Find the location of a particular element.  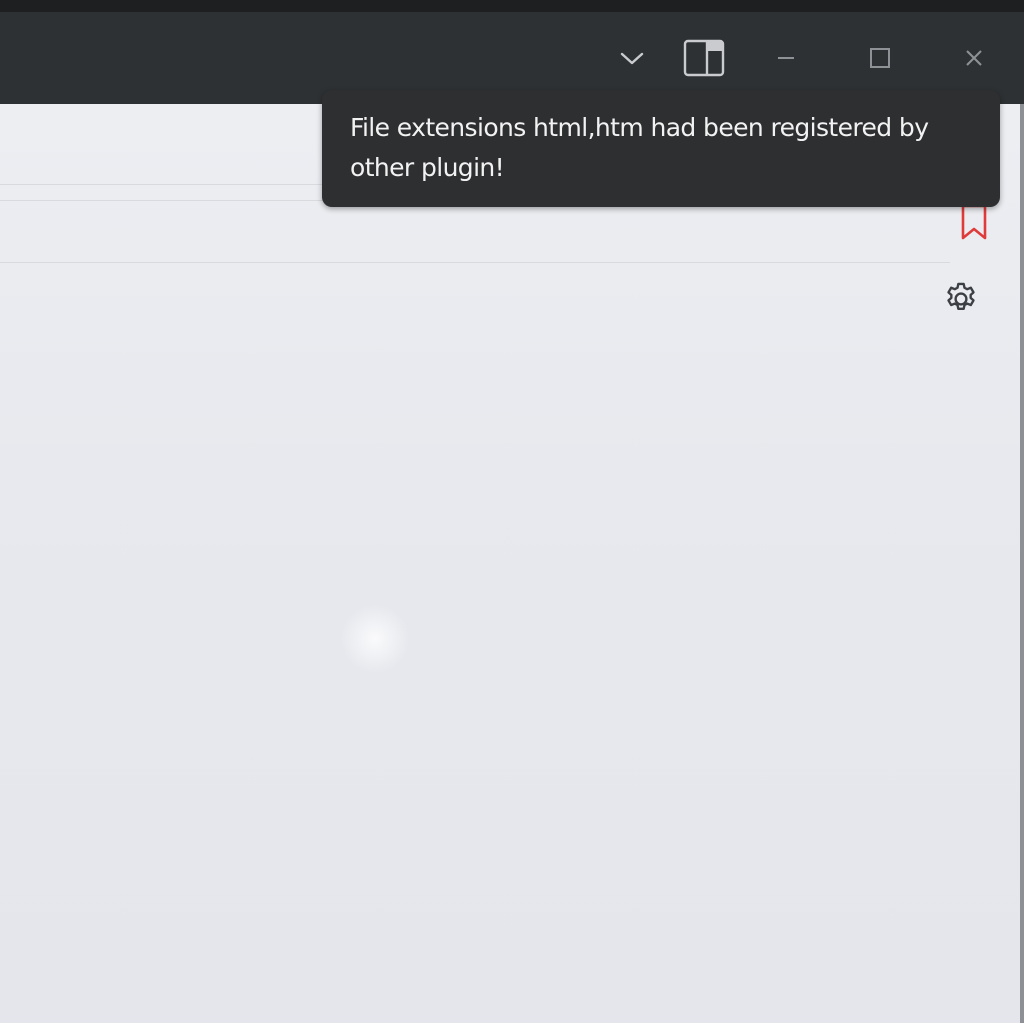

bookmark-button is located at coordinates (974, 224).